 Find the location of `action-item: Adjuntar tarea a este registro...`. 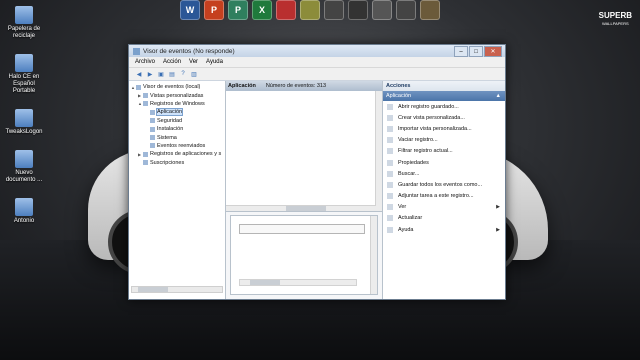

action-item: Adjuntar tarea a este registro... is located at coordinates (444, 196).